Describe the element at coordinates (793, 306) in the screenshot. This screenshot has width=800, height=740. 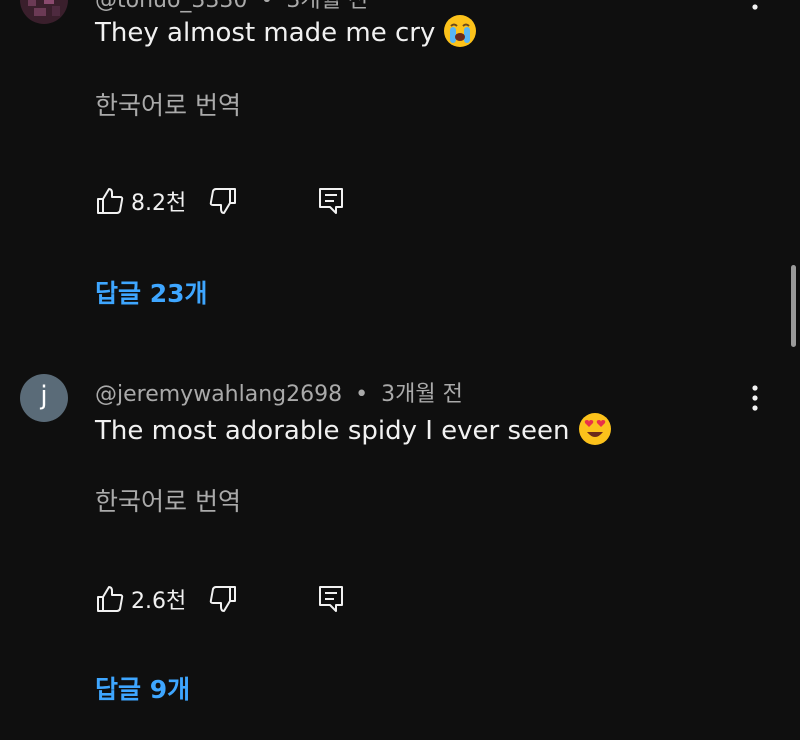
I see `scrollbar` at that location.